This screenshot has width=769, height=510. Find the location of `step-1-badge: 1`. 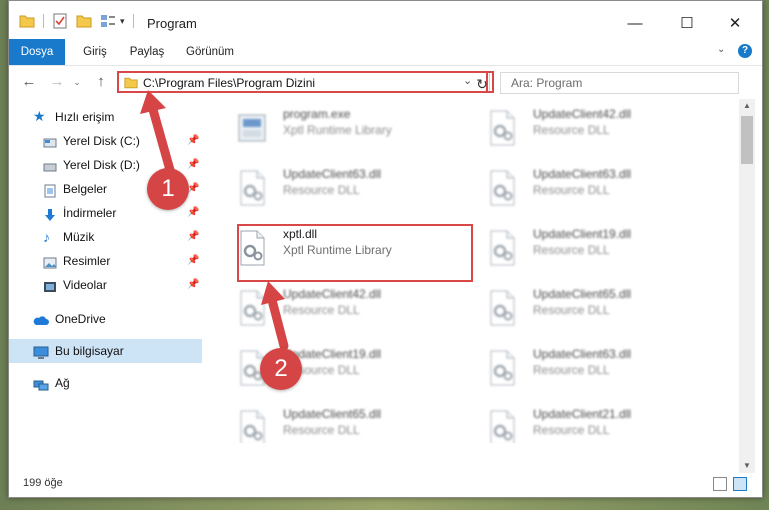

step-1-badge: 1 is located at coordinates (168, 189).